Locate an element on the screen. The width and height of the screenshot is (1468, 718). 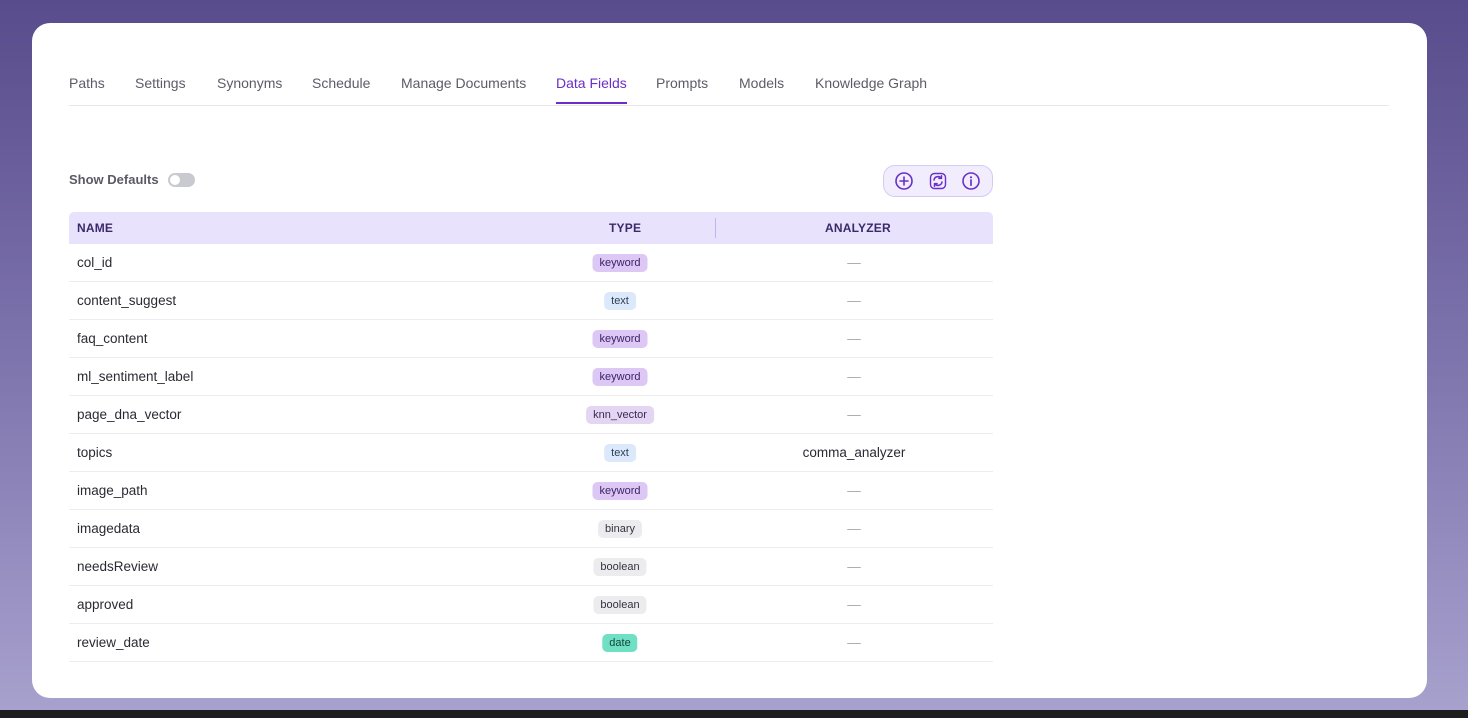
tab-schedule: Schedule is located at coordinates (341, 83).